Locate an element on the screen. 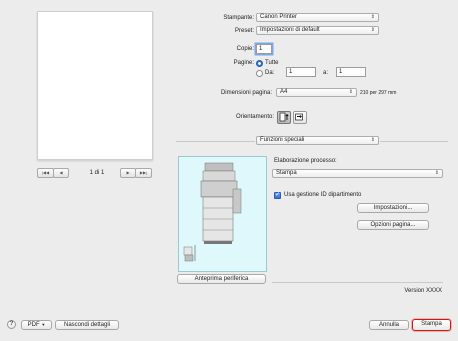 Image resolution: width=458 pixels, height=341 pixels. pdf-menu-button: PDF ▼ is located at coordinates (36, 325).